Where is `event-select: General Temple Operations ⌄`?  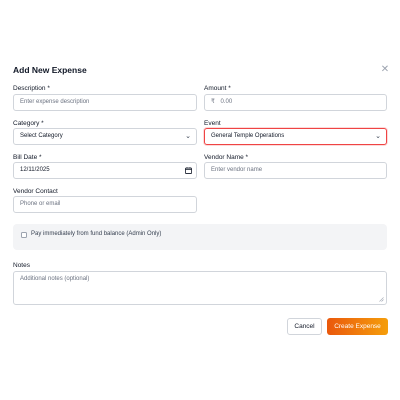 event-select: General Temple Operations ⌄ is located at coordinates (295, 136).